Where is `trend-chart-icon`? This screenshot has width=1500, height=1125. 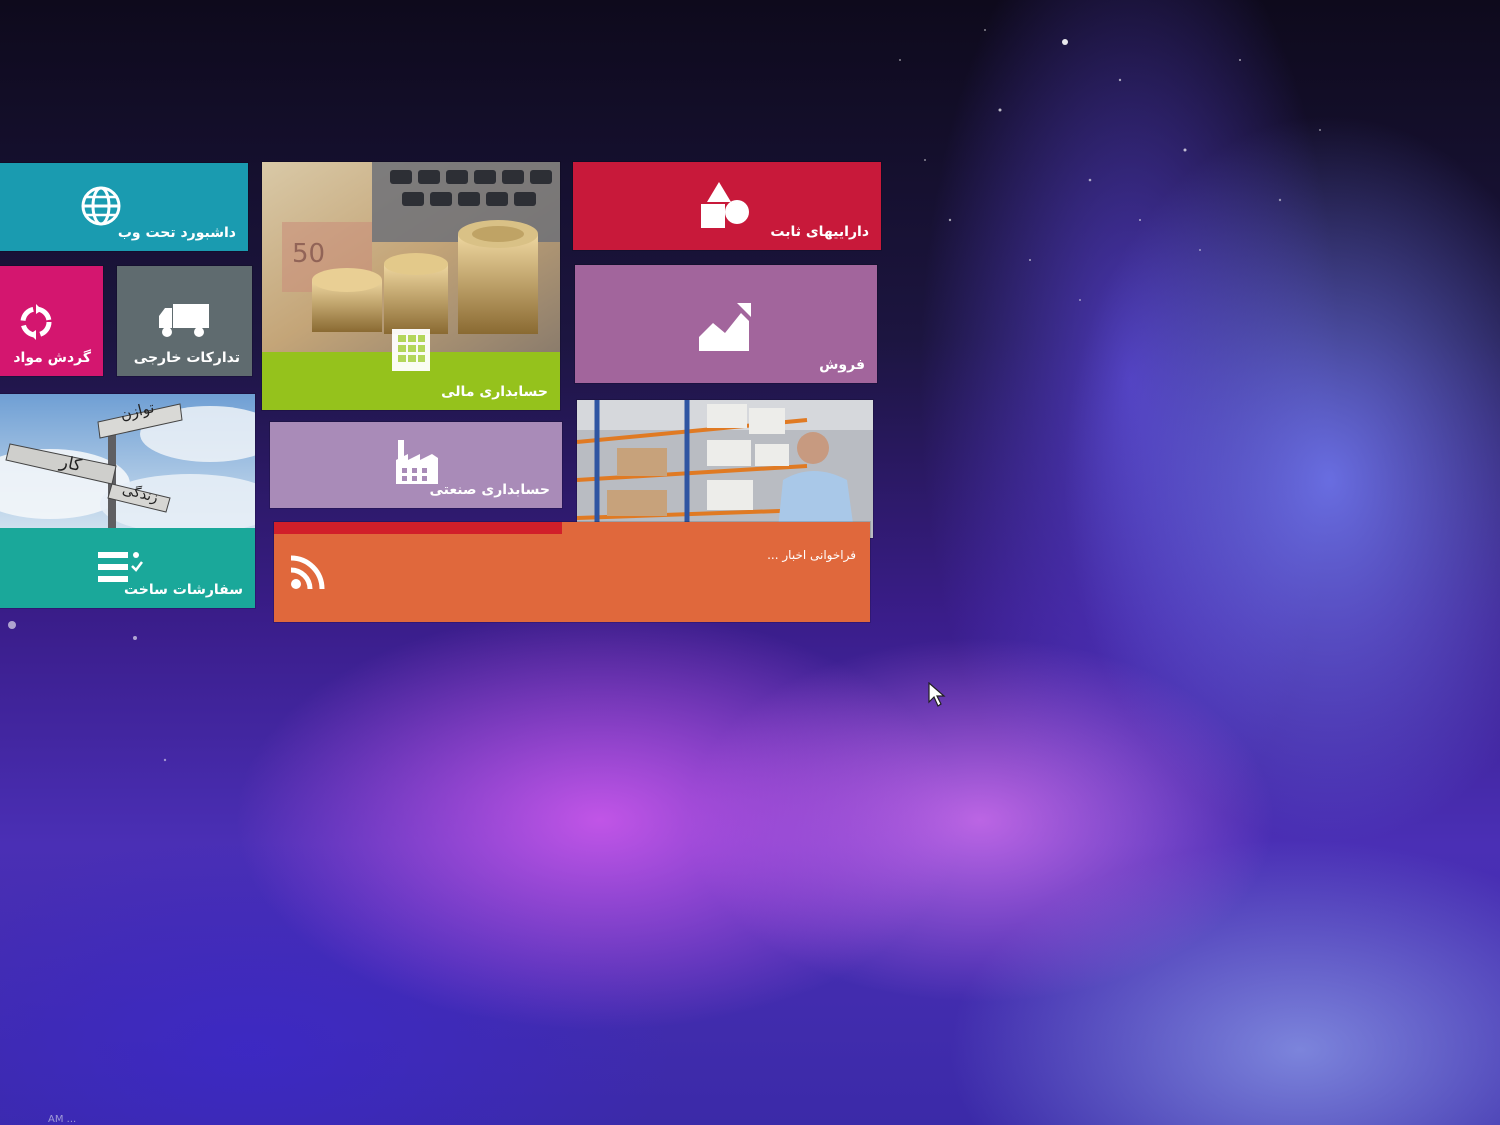 trend-chart-icon is located at coordinates (725, 327).